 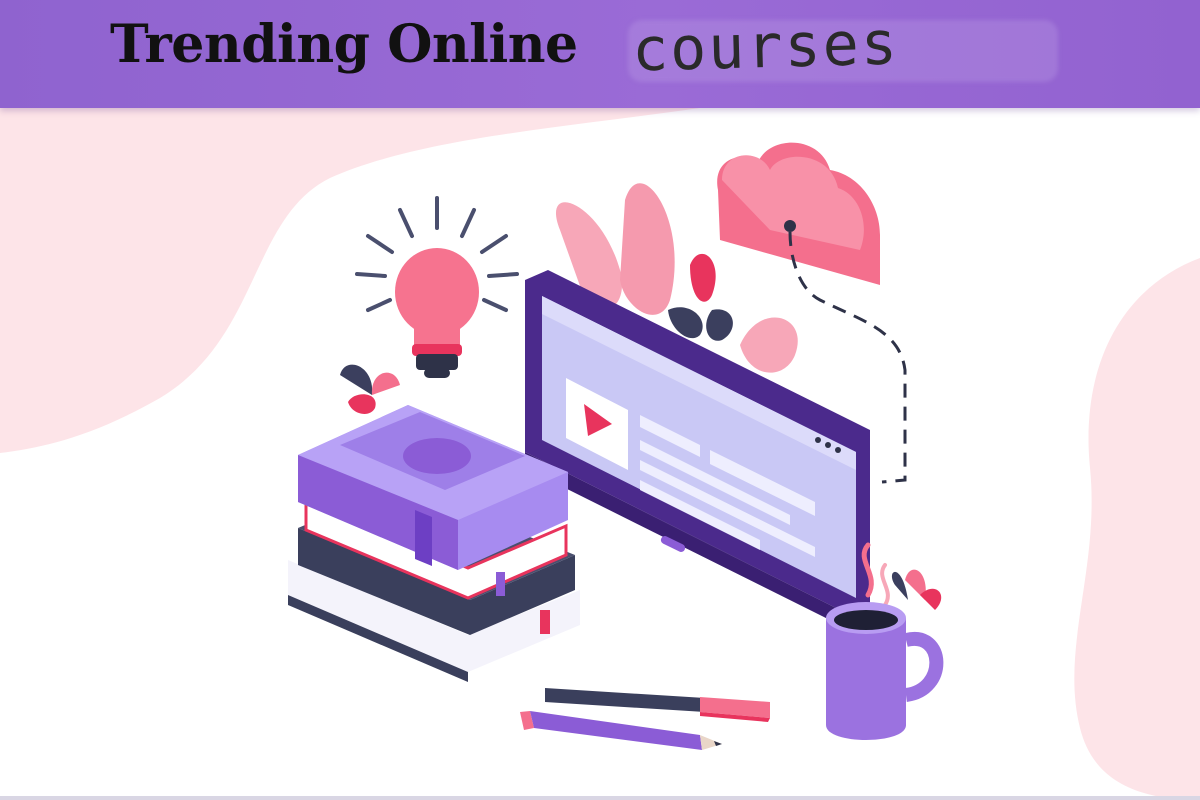 I want to click on bottom-border, so click(x=600, y=798).